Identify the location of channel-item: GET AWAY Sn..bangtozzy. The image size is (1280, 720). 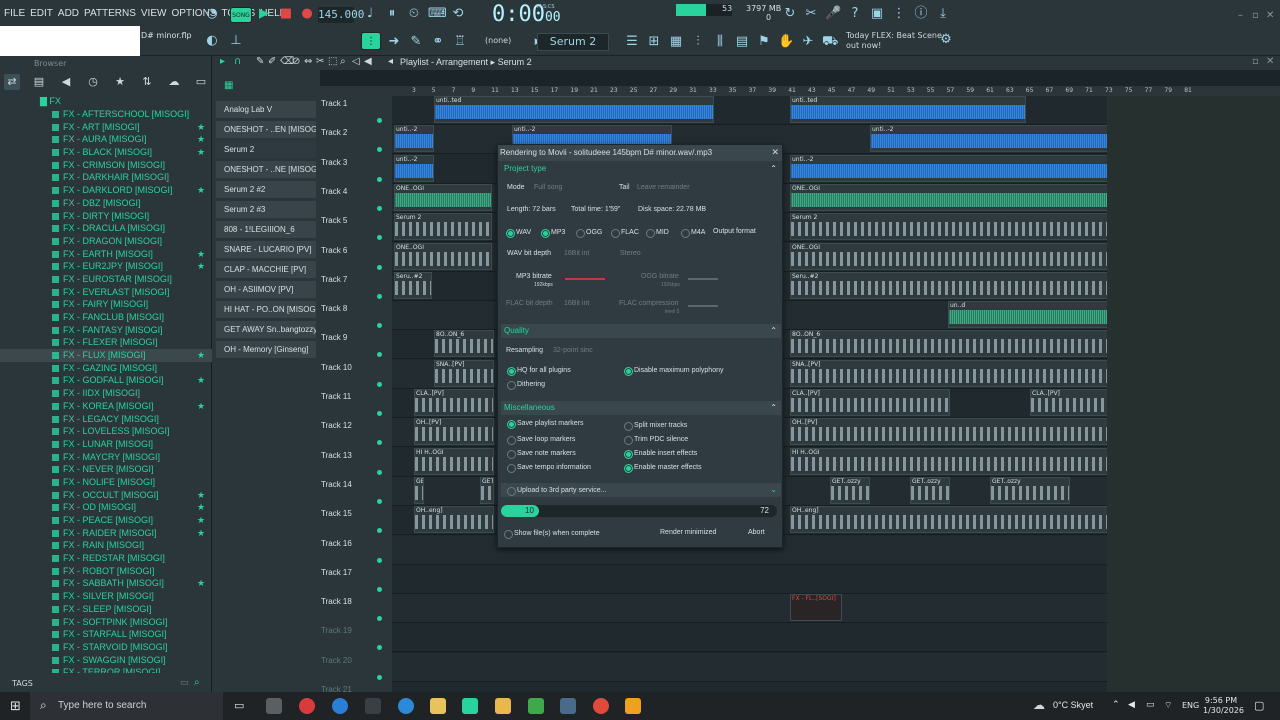
(266, 329).